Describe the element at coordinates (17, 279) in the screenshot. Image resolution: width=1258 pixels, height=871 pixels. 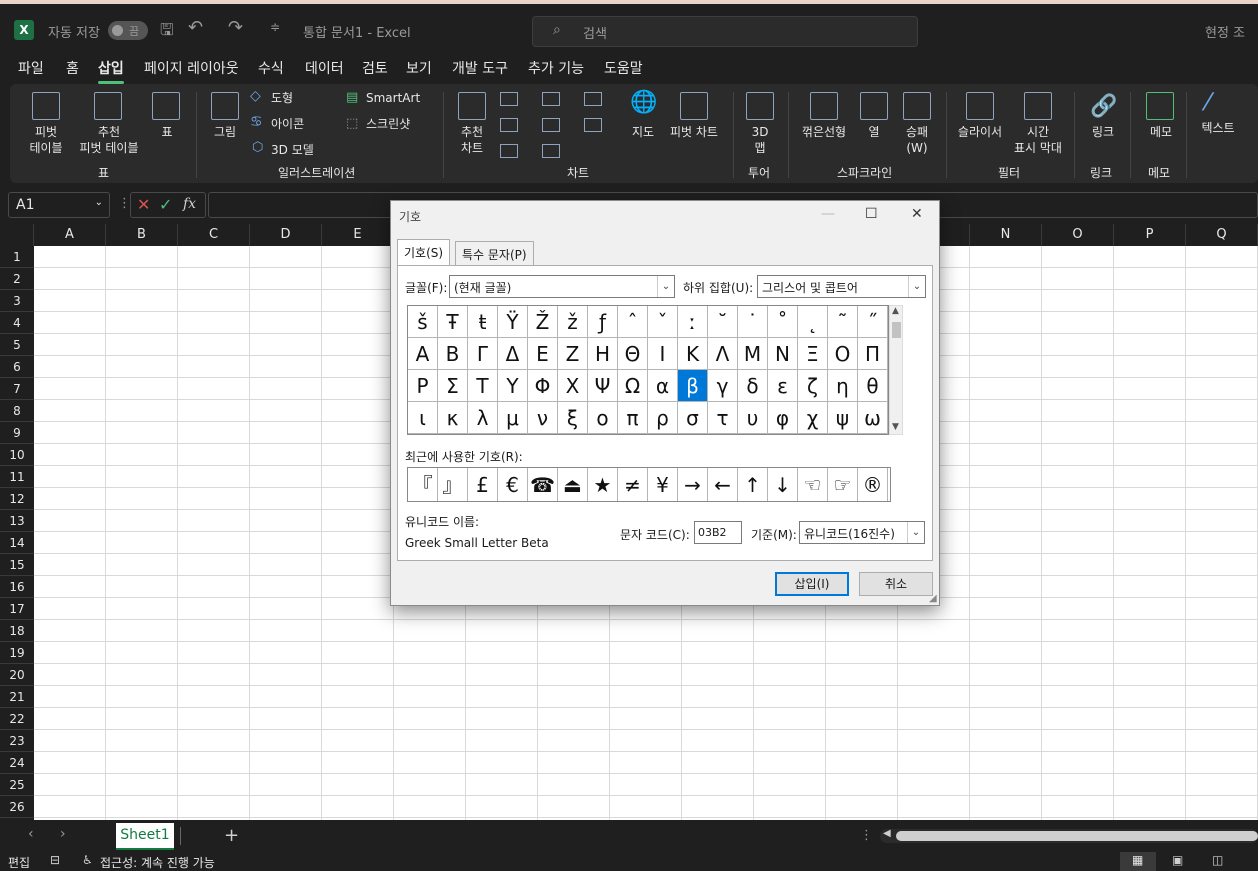
I see `row-header: 2` at that location.